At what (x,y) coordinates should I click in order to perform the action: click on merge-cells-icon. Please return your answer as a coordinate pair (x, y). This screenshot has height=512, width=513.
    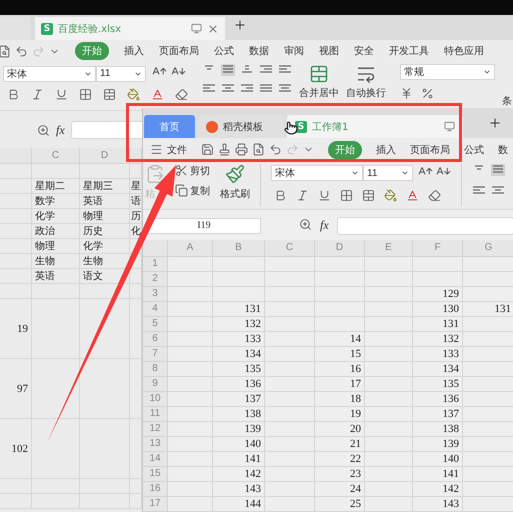
    Looking at the image, I should click on (319, 74).